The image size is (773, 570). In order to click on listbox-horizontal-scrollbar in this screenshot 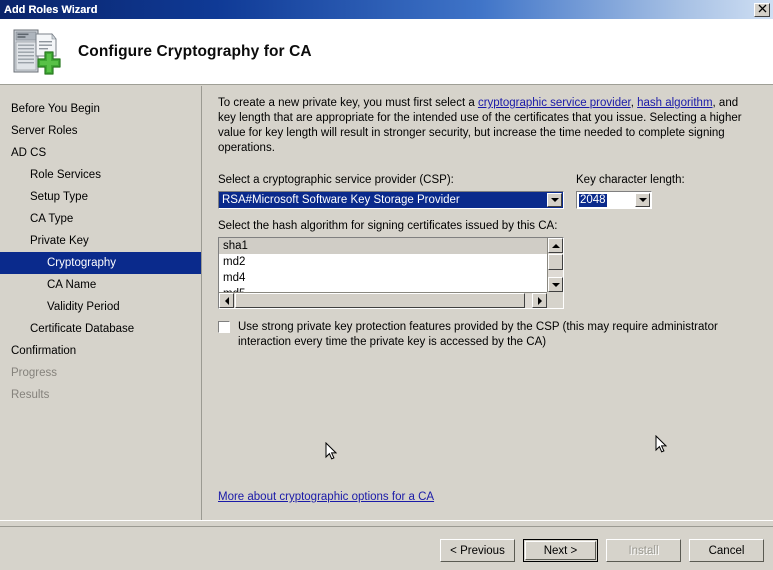, I will do `click(383, 300)`.